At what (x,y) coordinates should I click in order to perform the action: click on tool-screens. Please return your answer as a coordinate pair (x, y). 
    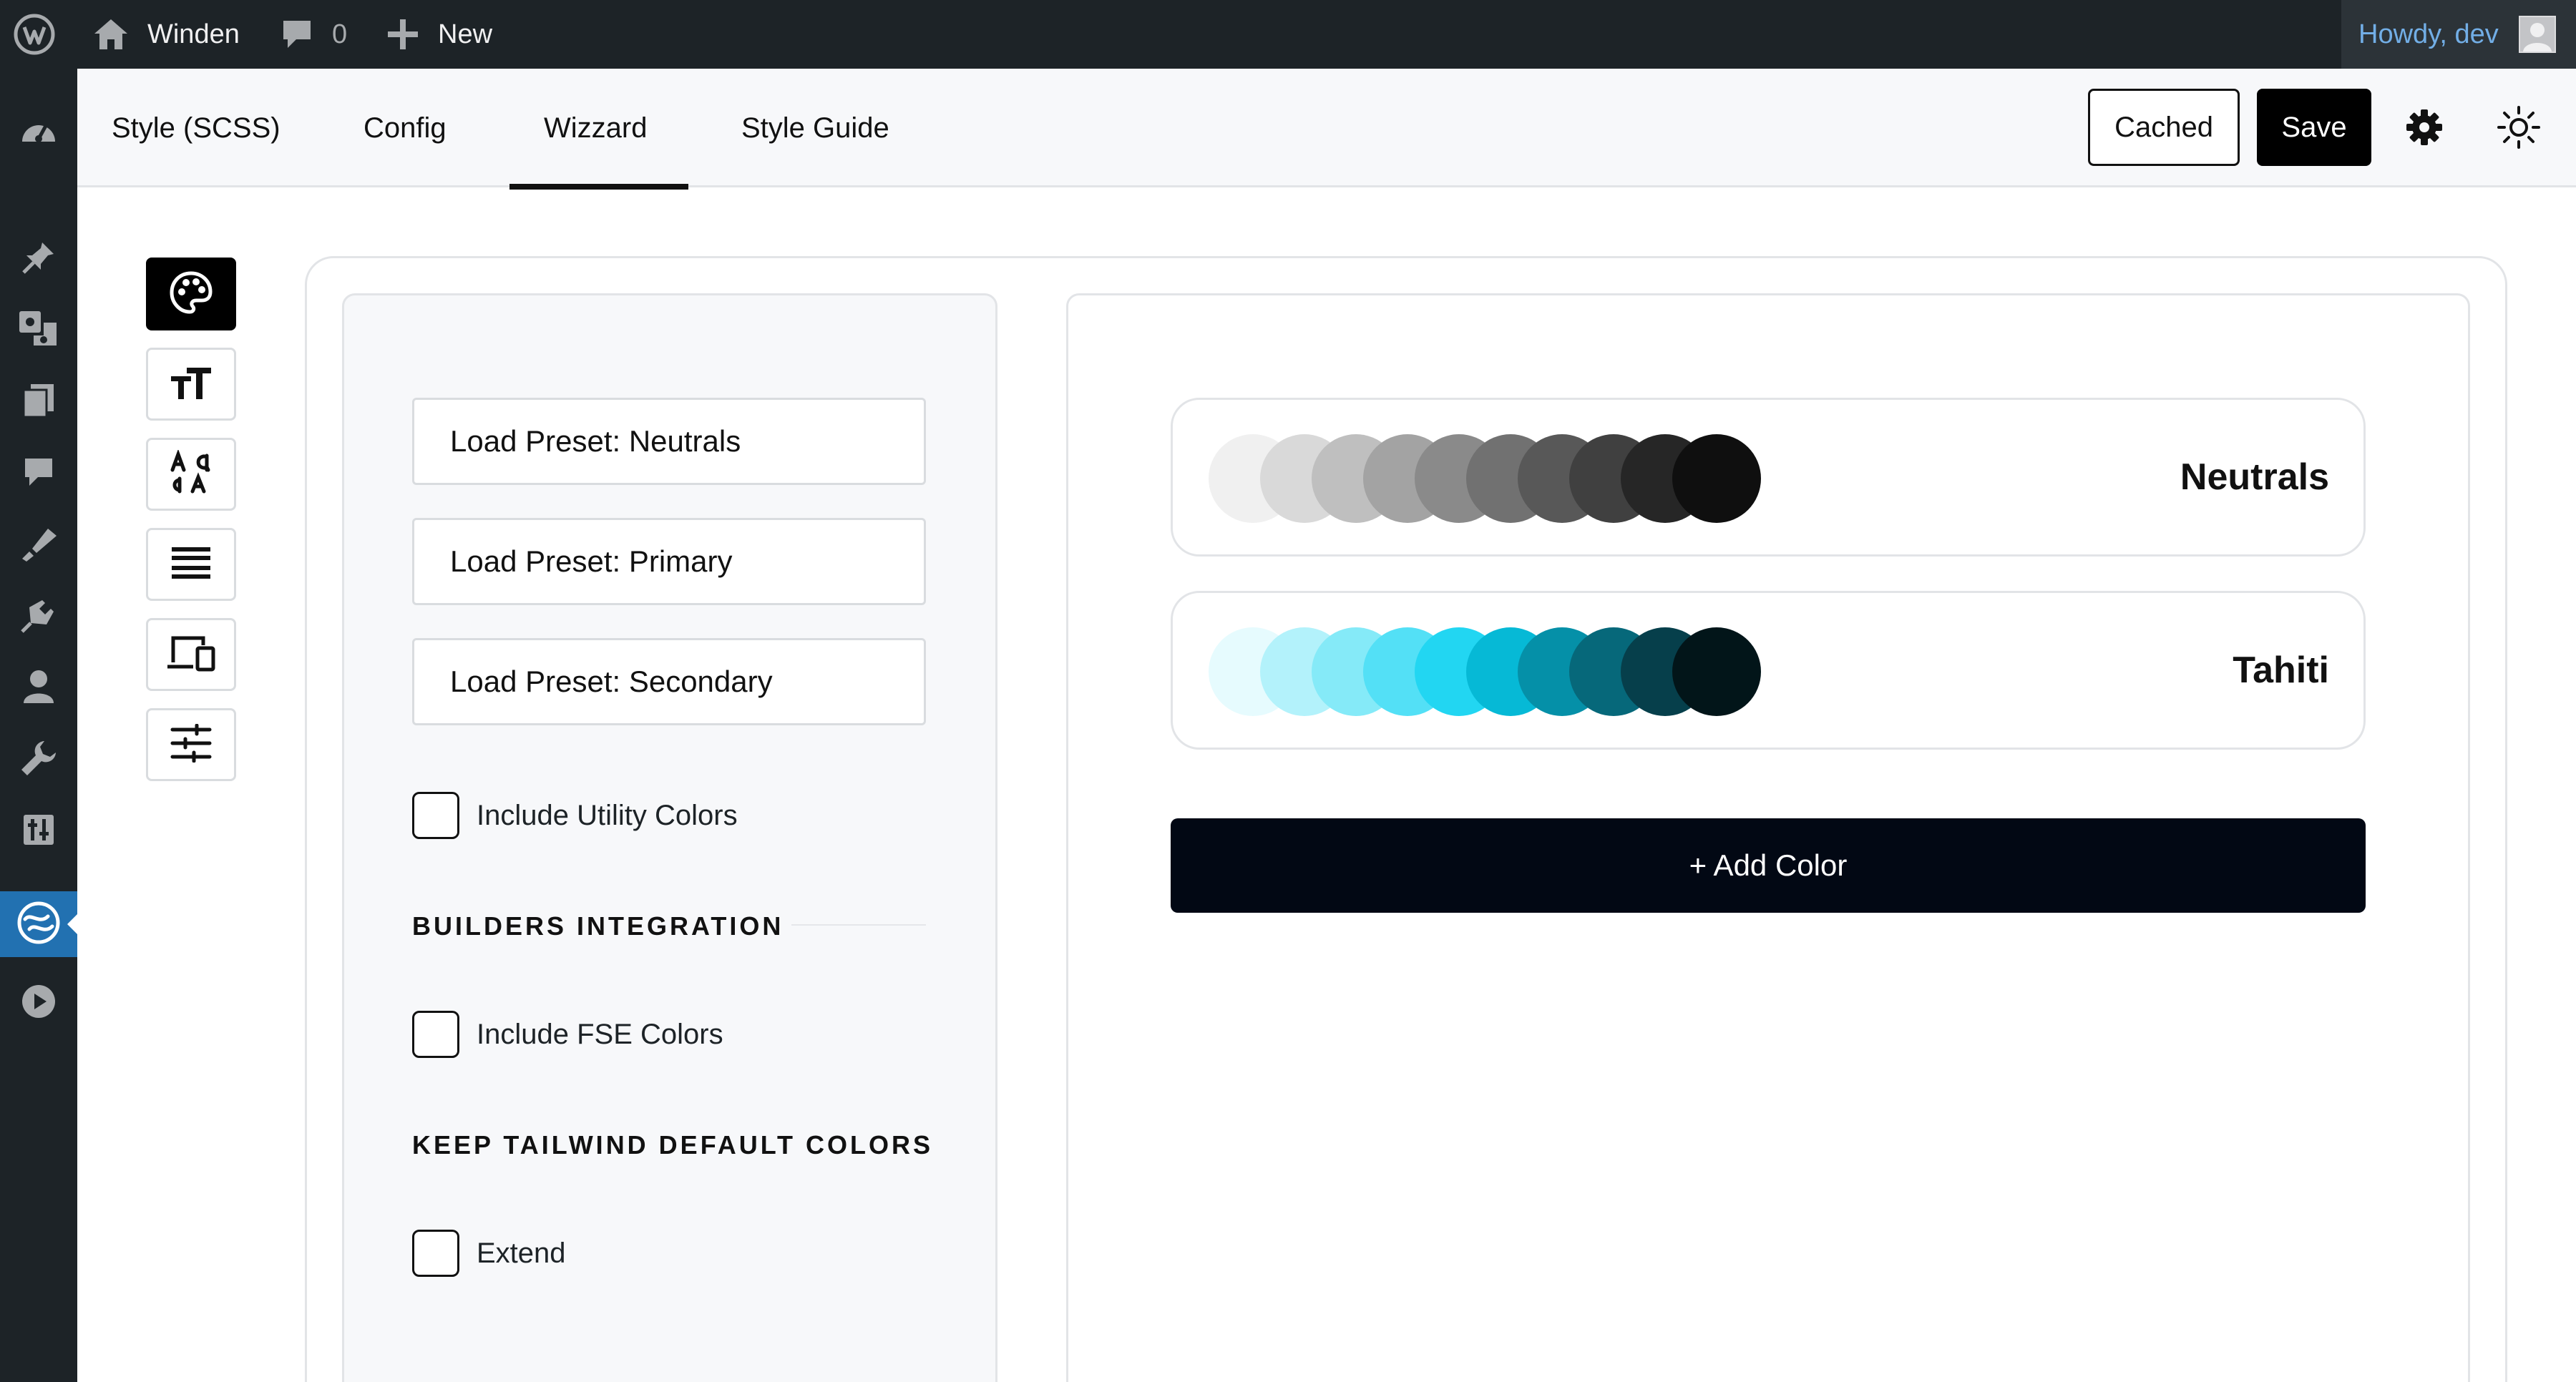
    Looking at the image, I should click on (191, 654).